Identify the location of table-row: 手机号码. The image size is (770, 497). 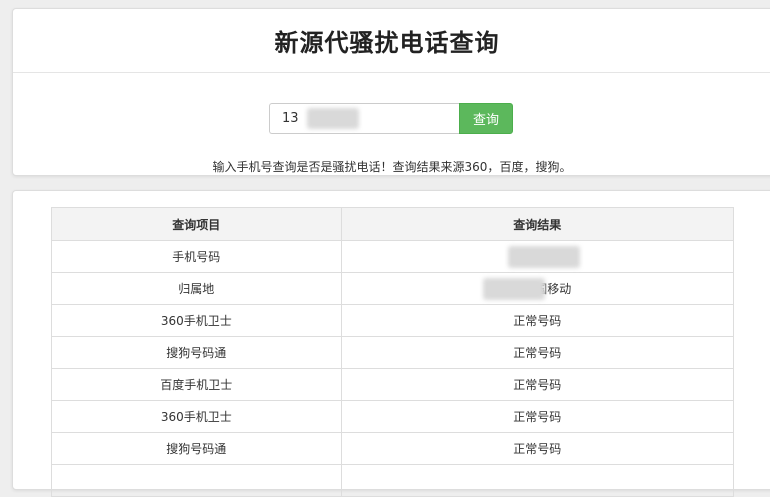
(393, 256).